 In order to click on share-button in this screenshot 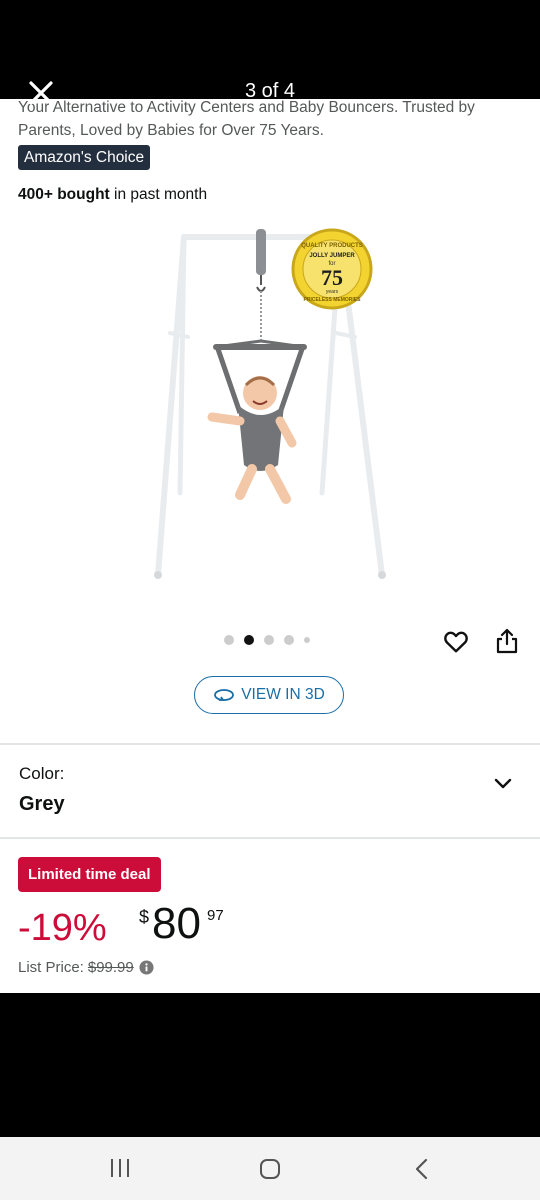, I will do `click(507, 641)`.